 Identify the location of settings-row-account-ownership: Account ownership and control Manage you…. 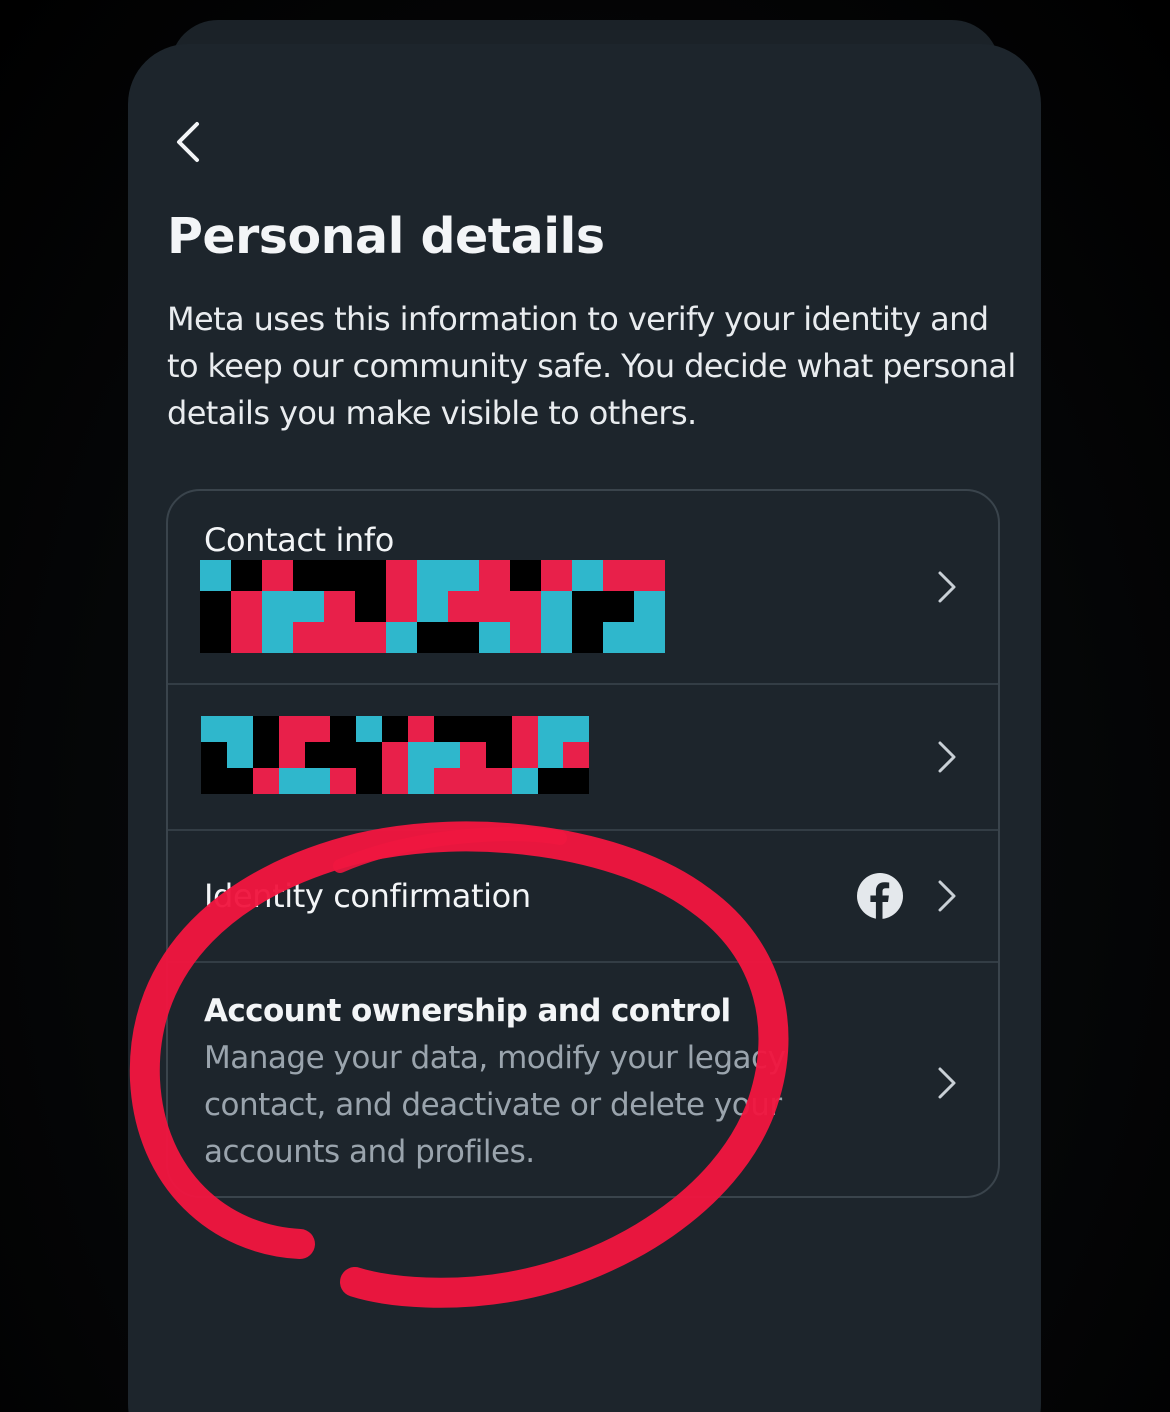
(583, 1079).